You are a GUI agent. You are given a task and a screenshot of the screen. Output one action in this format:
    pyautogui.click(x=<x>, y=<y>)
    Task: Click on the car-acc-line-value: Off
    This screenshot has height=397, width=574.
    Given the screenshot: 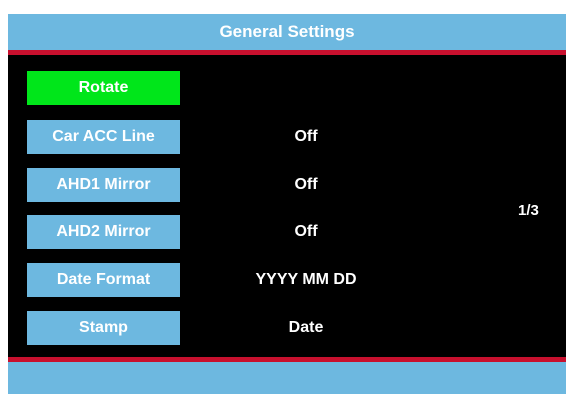 What is the action you would take?
    pyautogui.click(x=306, y=136)
    